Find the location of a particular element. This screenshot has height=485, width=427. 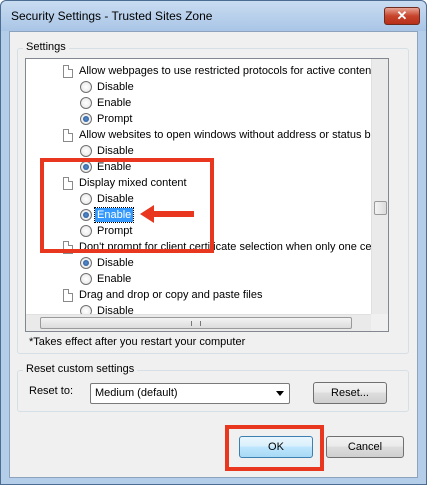

reset-group-label: Reset custom settings is located at coordinates (80, 369).